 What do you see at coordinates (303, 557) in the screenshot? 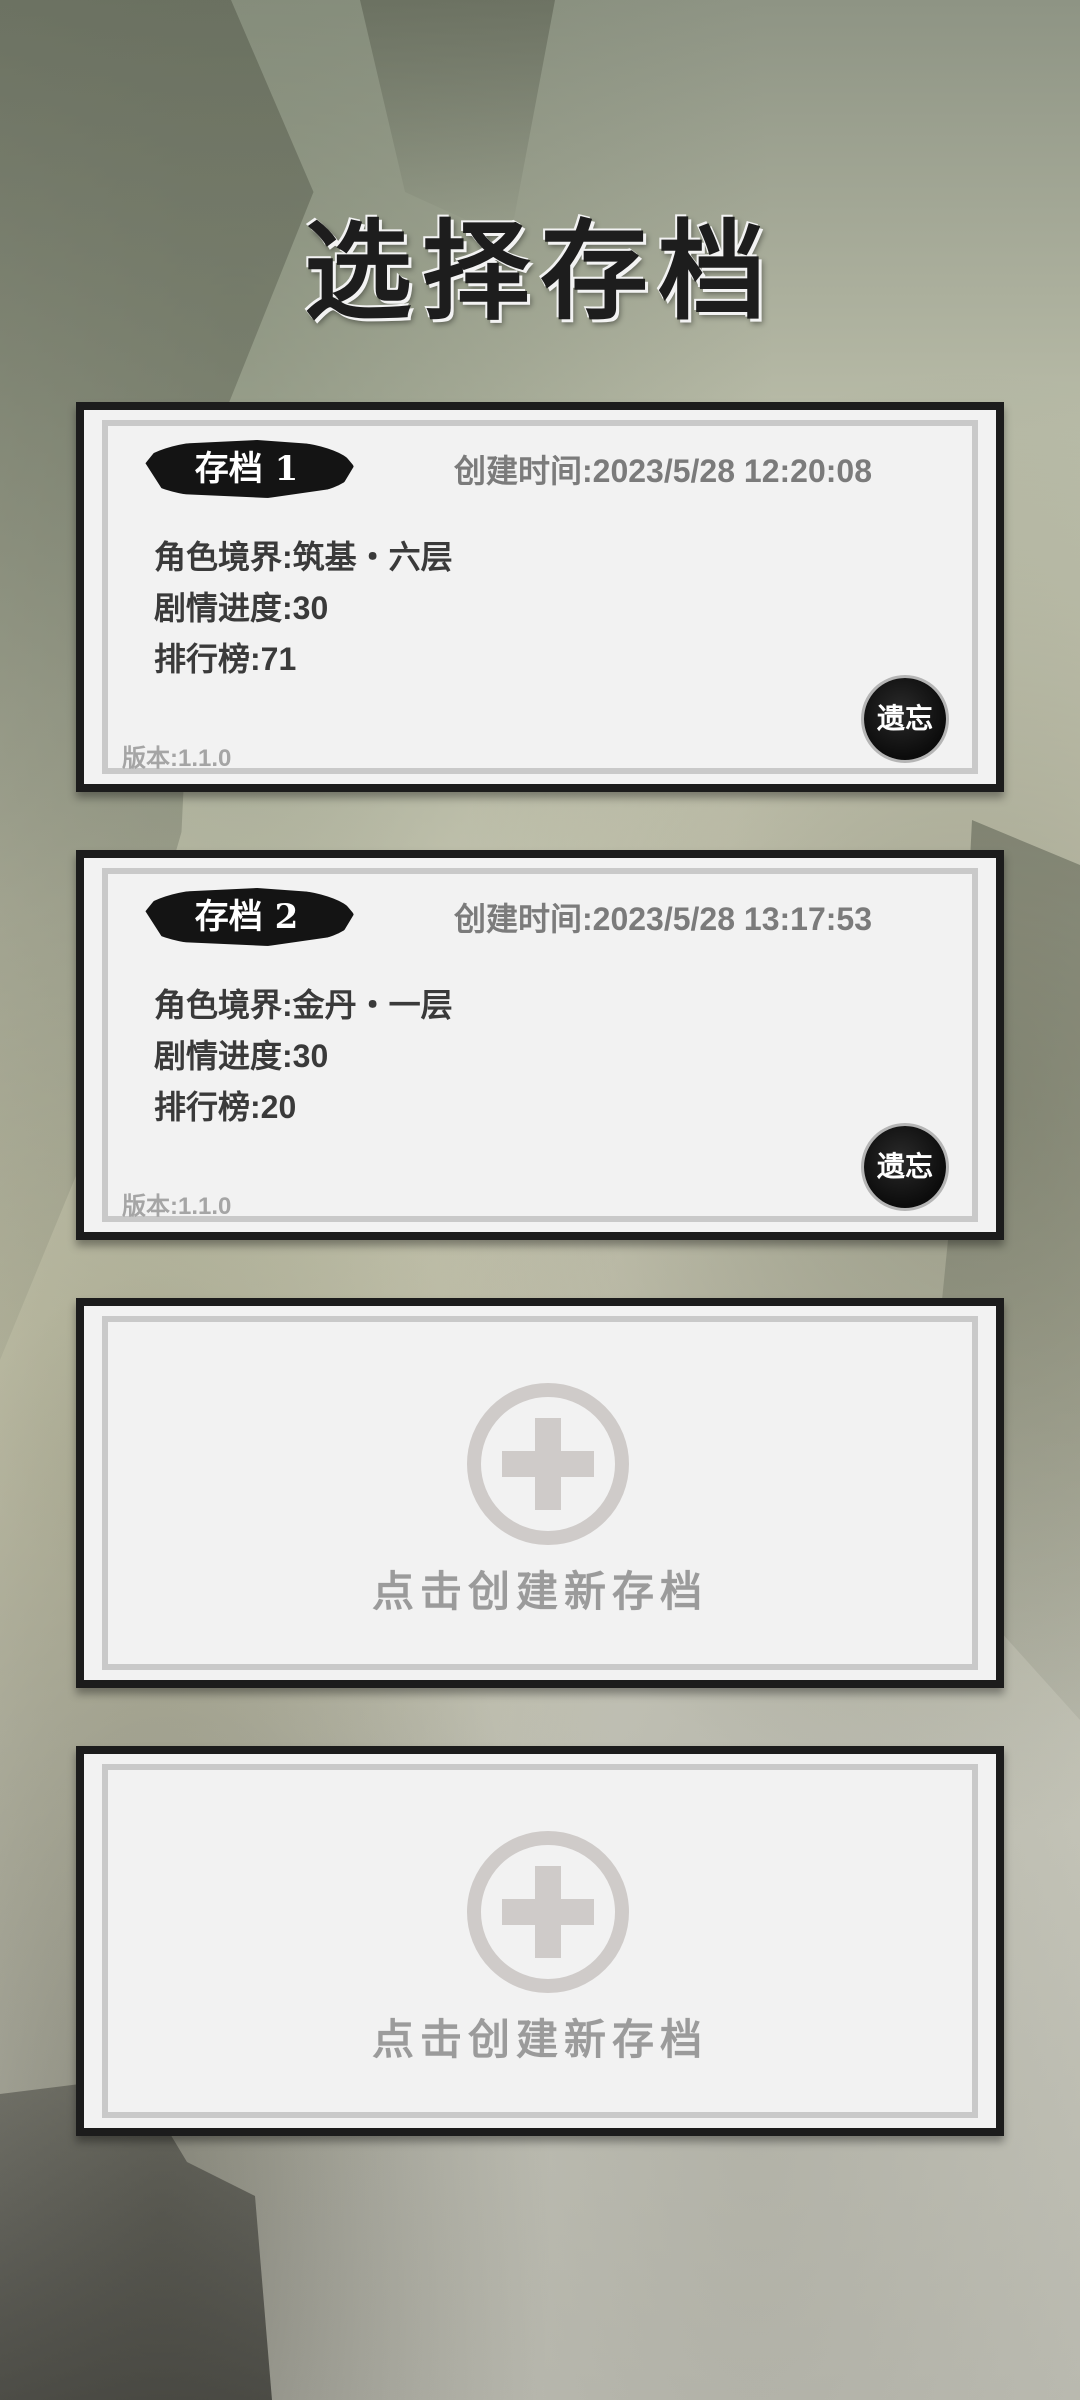
I see `character-realm: 角色境界:筑基・六层` at bounding box center [303, 557].